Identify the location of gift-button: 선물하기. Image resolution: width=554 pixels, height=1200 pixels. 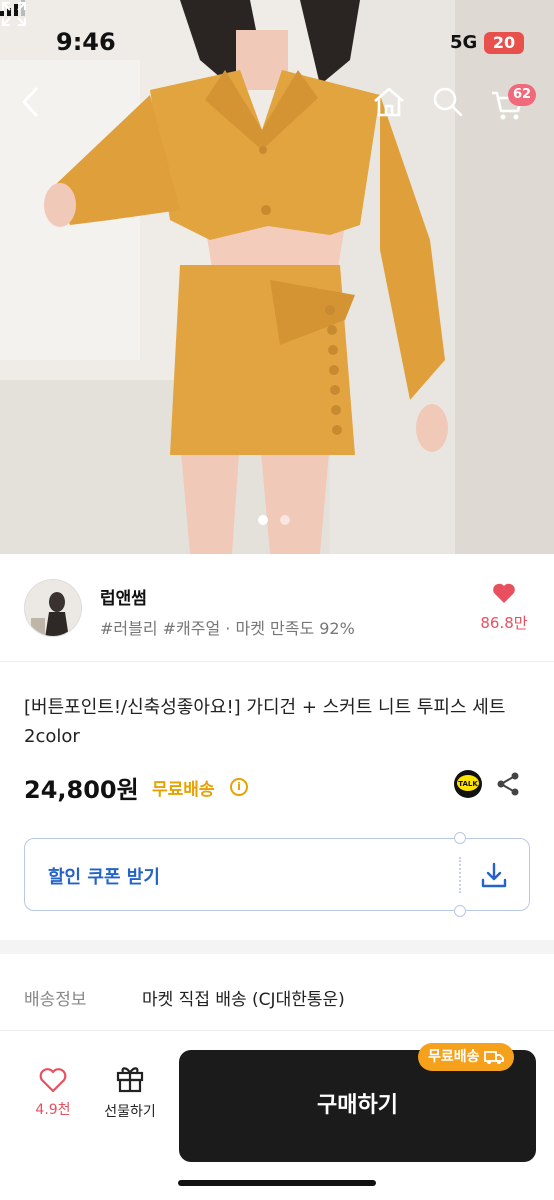
(130, 1092).